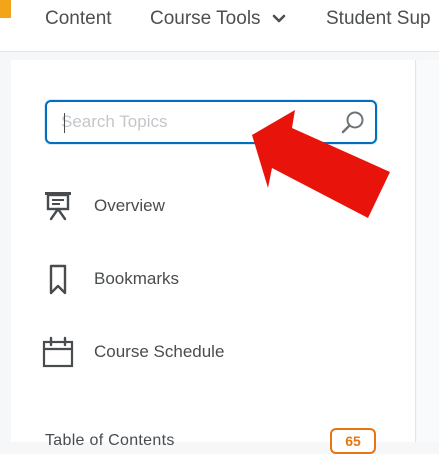 Image resolution: width=439 pixels, height=454 pixels. I want to click on menu-item-label: Overview, so click(129, 205).